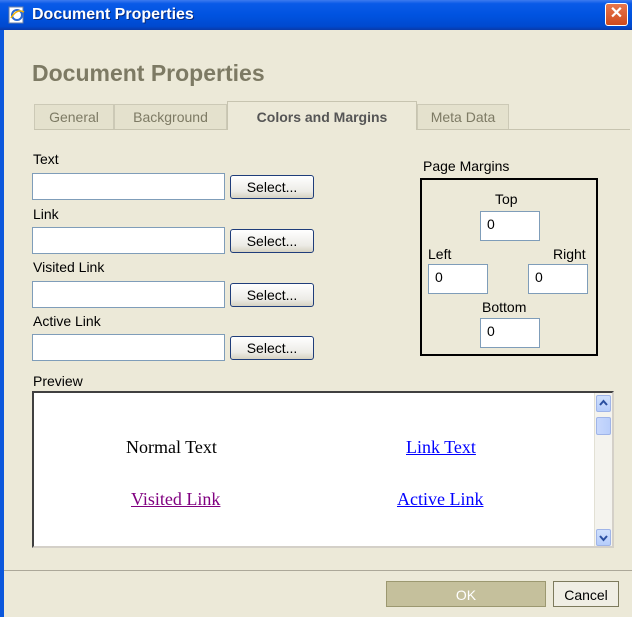 Image resolution: width=632 pixels, height=617 pixels. I want to click on close-icon: ✕, so click(616, 13).